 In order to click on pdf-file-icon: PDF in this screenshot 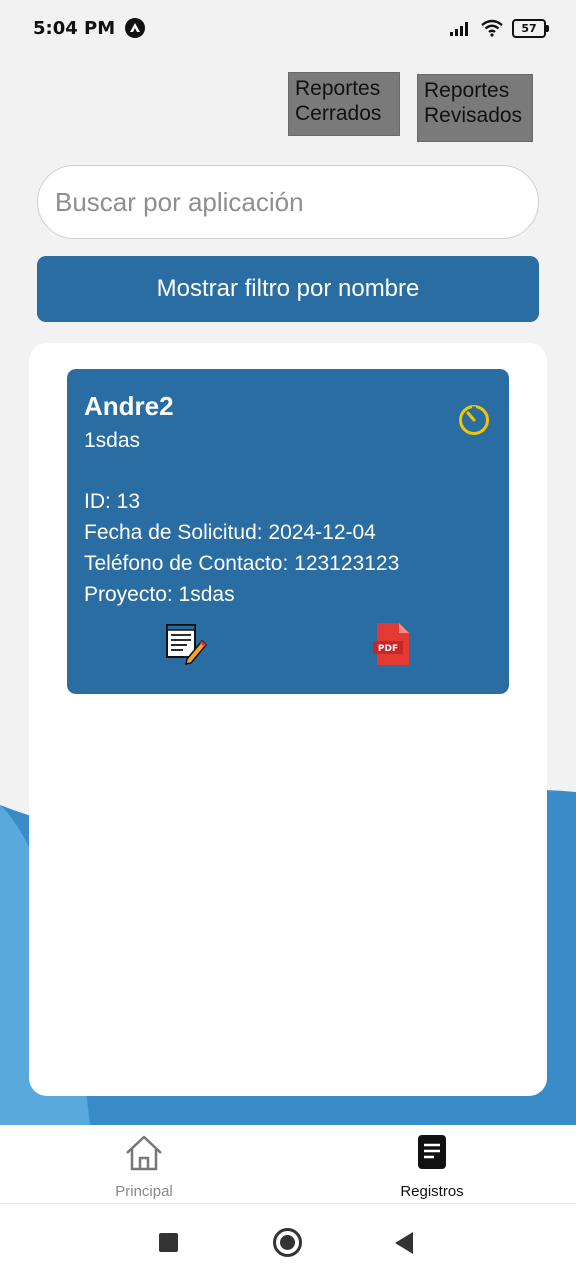, I will do `click(392, 644)`.